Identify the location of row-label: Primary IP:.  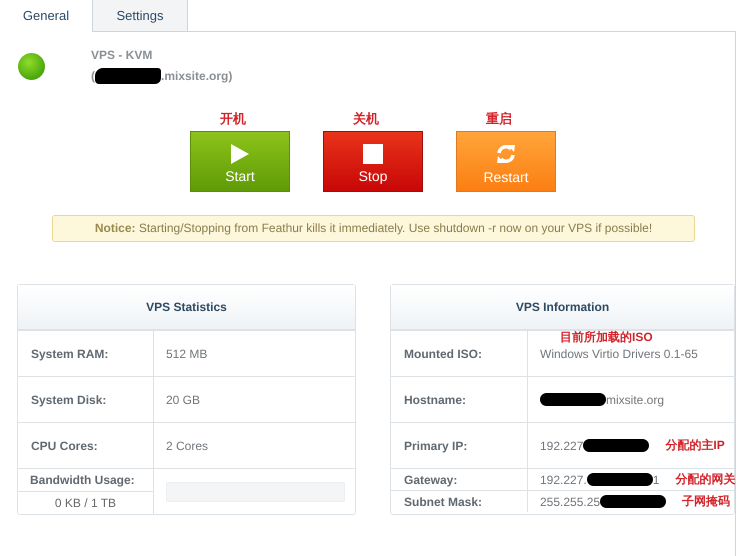
(459, 445).